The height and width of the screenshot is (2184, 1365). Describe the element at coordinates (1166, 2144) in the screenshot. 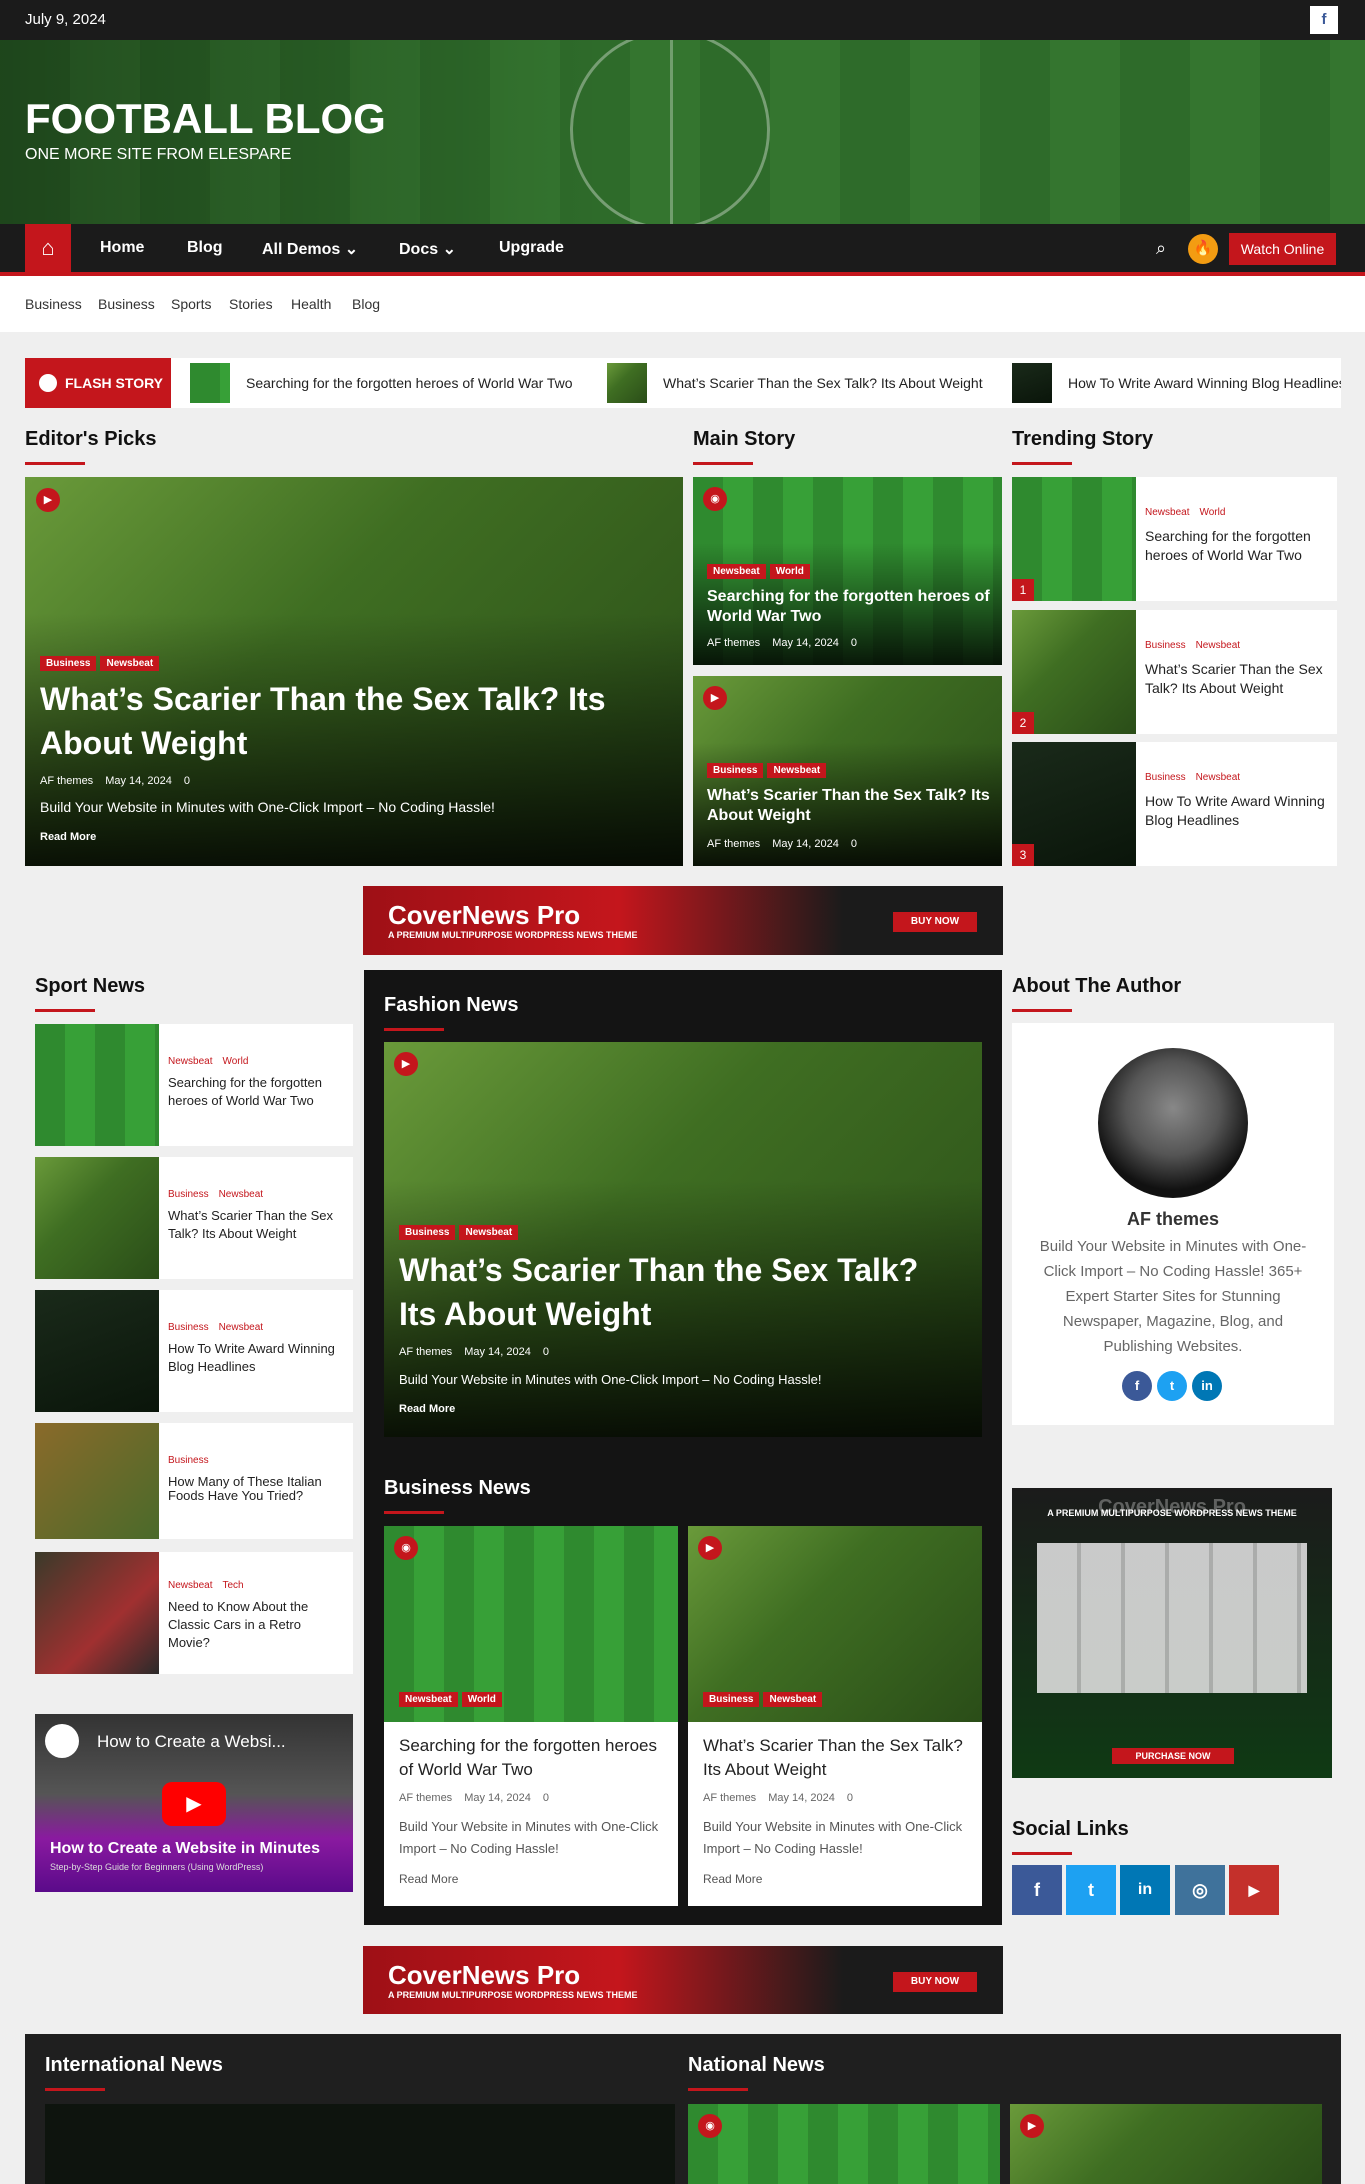

I see `national-news-card: ▶` at that location.